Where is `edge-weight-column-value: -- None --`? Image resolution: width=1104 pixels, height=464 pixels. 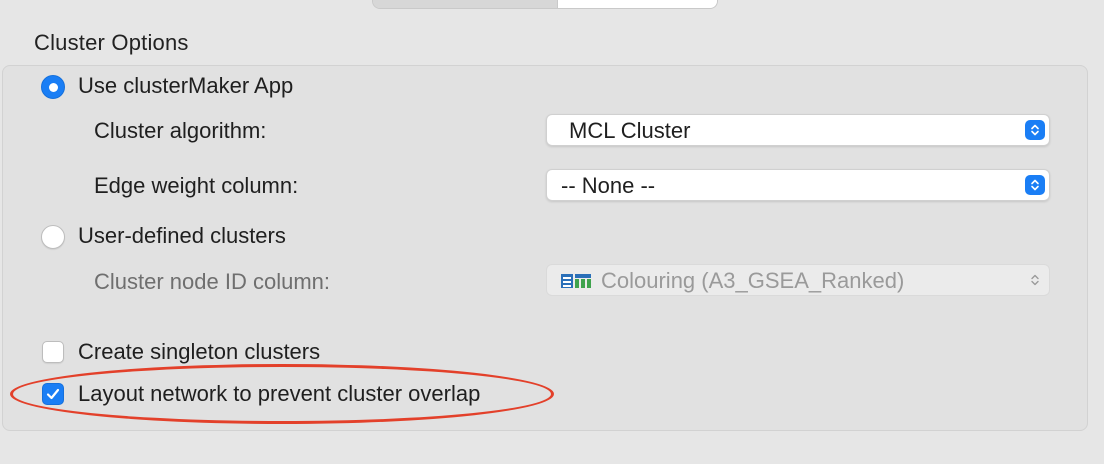 edge-weight-column-value: -- None -- is located at coordinates (608, 185).